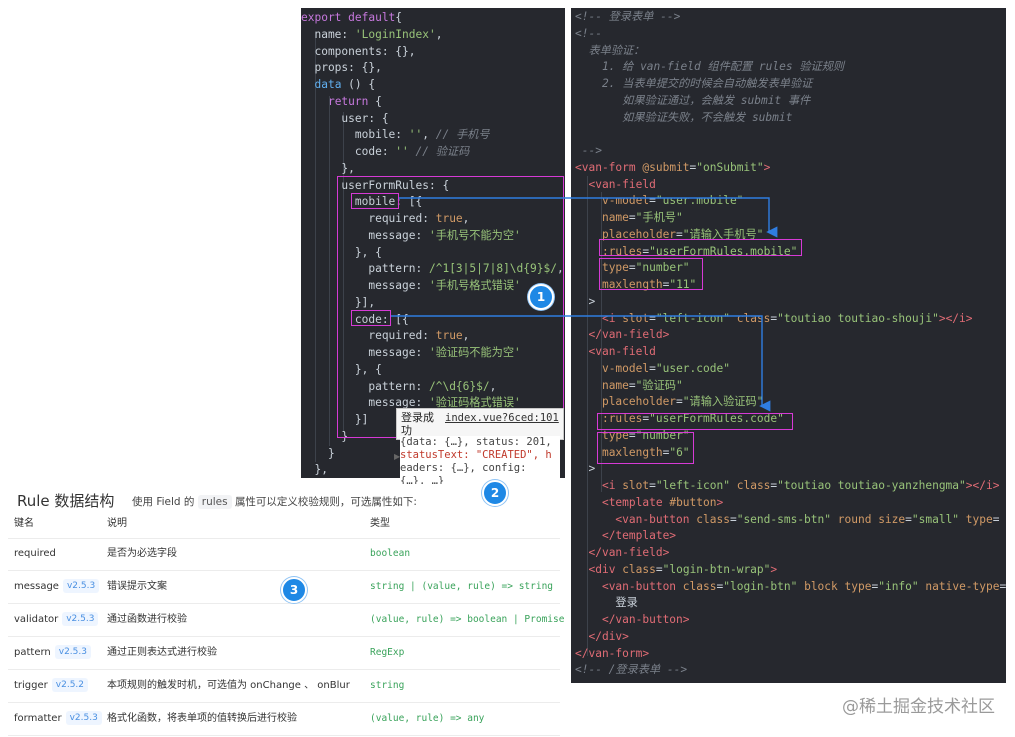 Image resolution: width=1015 pixels, height=737 pixels. Describe the element at coordinates (284, 554) in the screenshot. I see `table-row: required 是否为必选字段 boolean` at that location.